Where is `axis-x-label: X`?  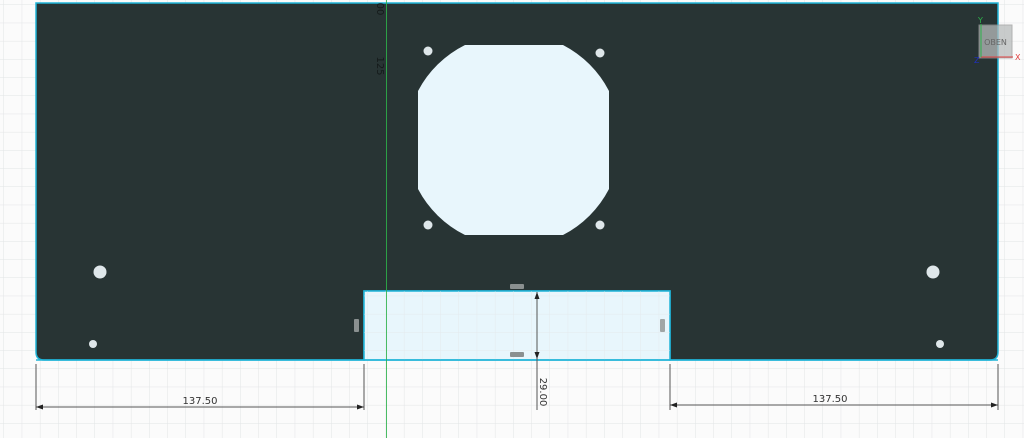
axis-x-label: X is located at coordinates (1018, 57).